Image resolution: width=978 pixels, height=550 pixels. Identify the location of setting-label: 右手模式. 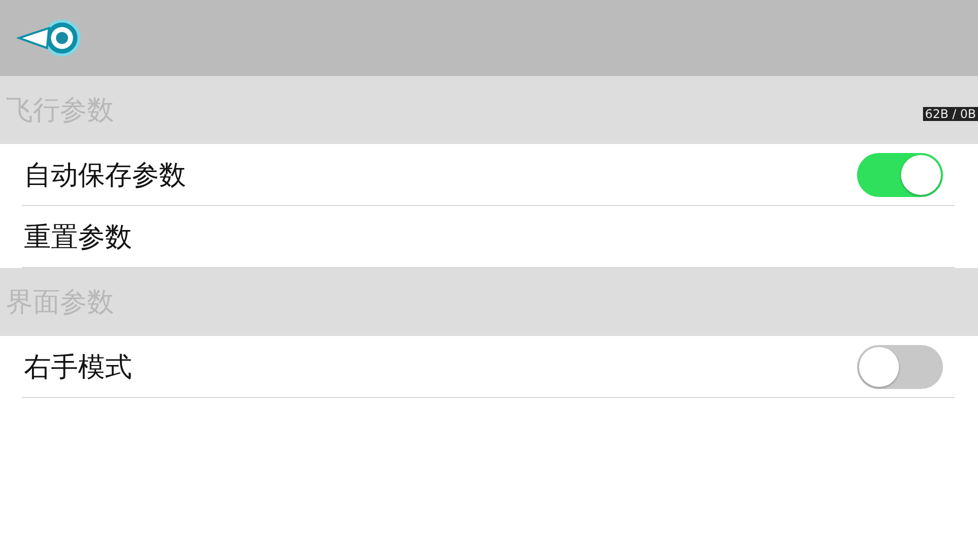
(77, 367).